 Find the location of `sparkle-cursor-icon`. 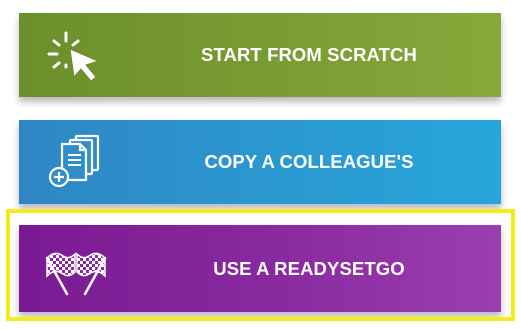

sparkle-cursor-icon is located at coordinates (76, 55).